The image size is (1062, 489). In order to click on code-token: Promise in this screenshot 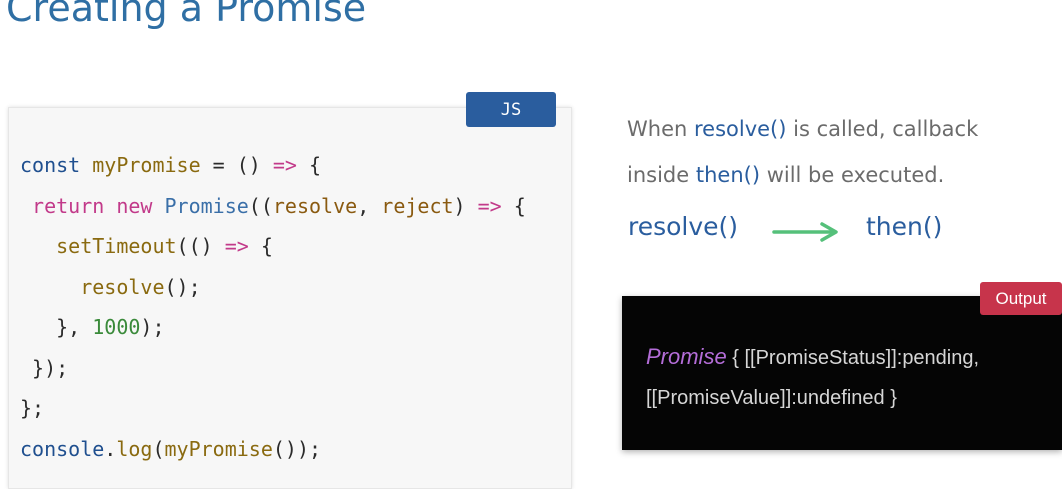, I will do `click(206, 205)`.